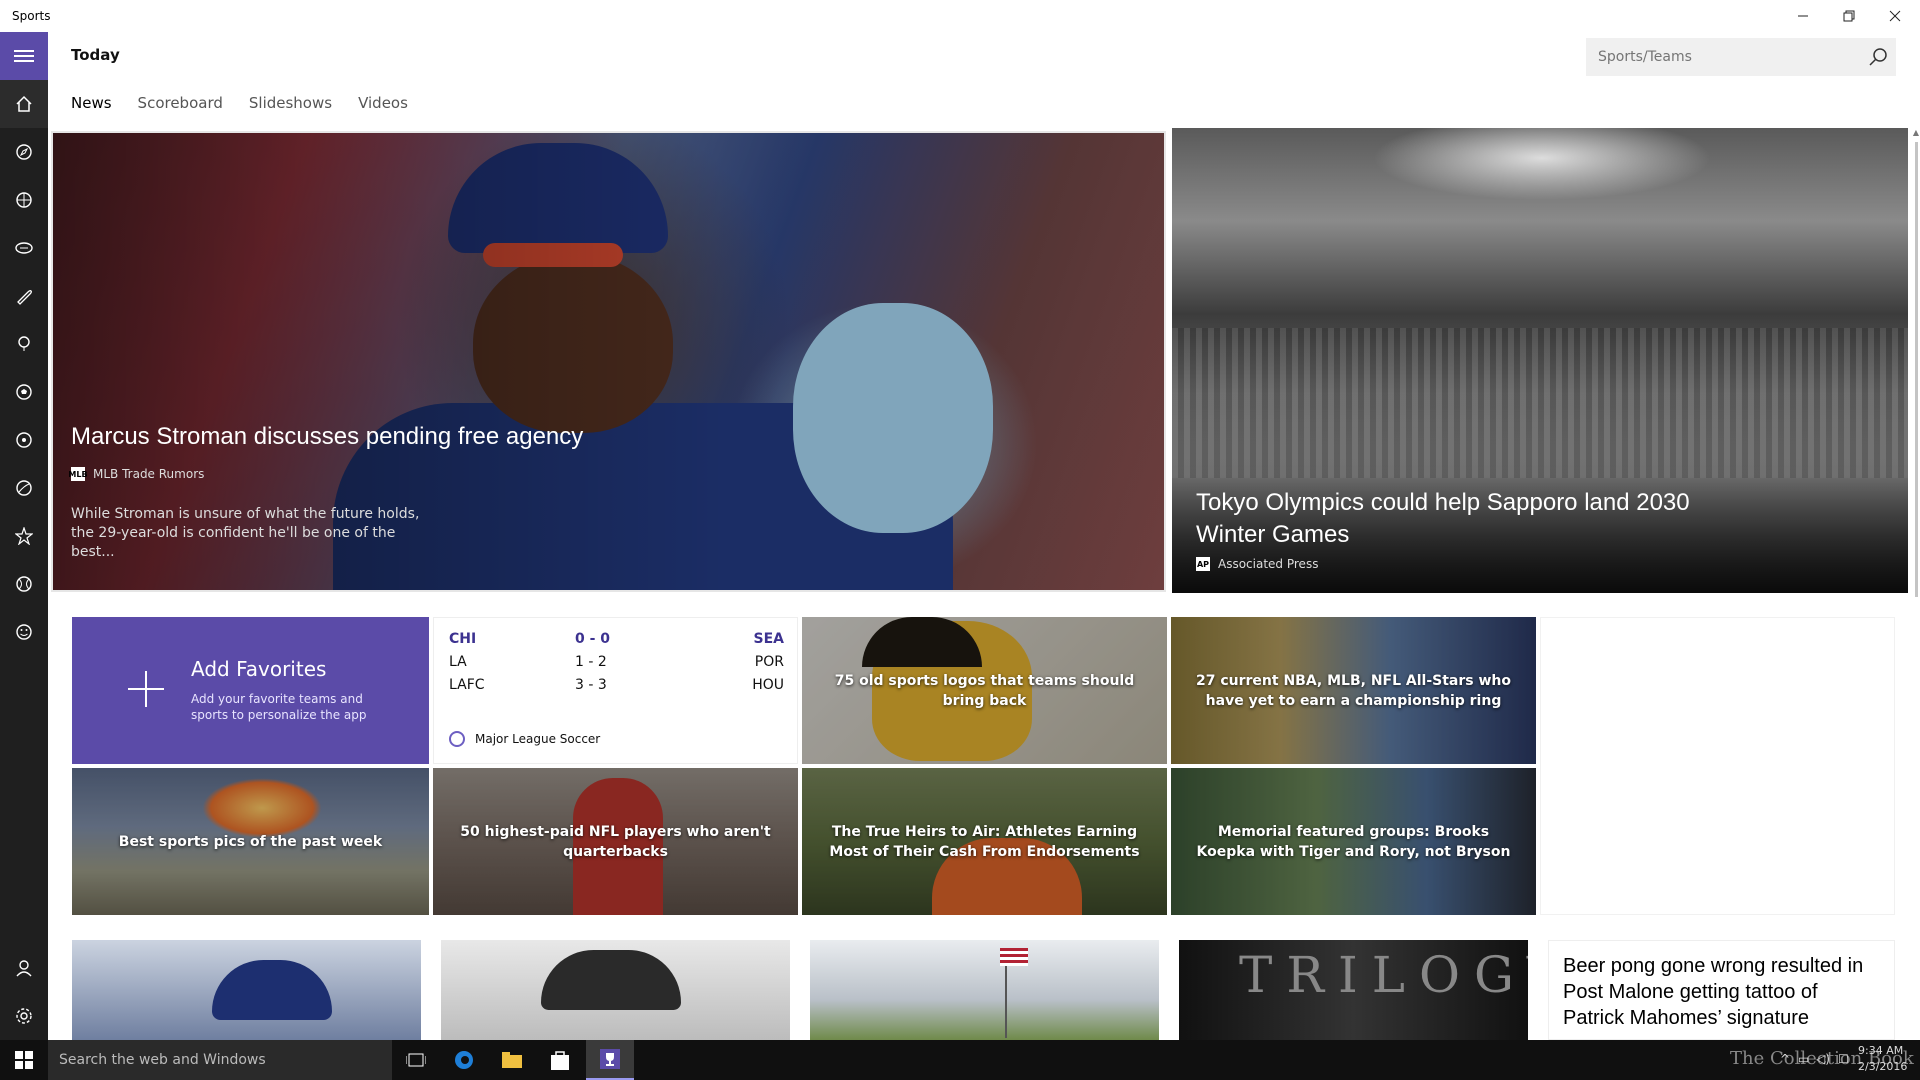 The width and height of the screenshot is (1920, 1080). I want to click on nav-account, so click(24, 968).